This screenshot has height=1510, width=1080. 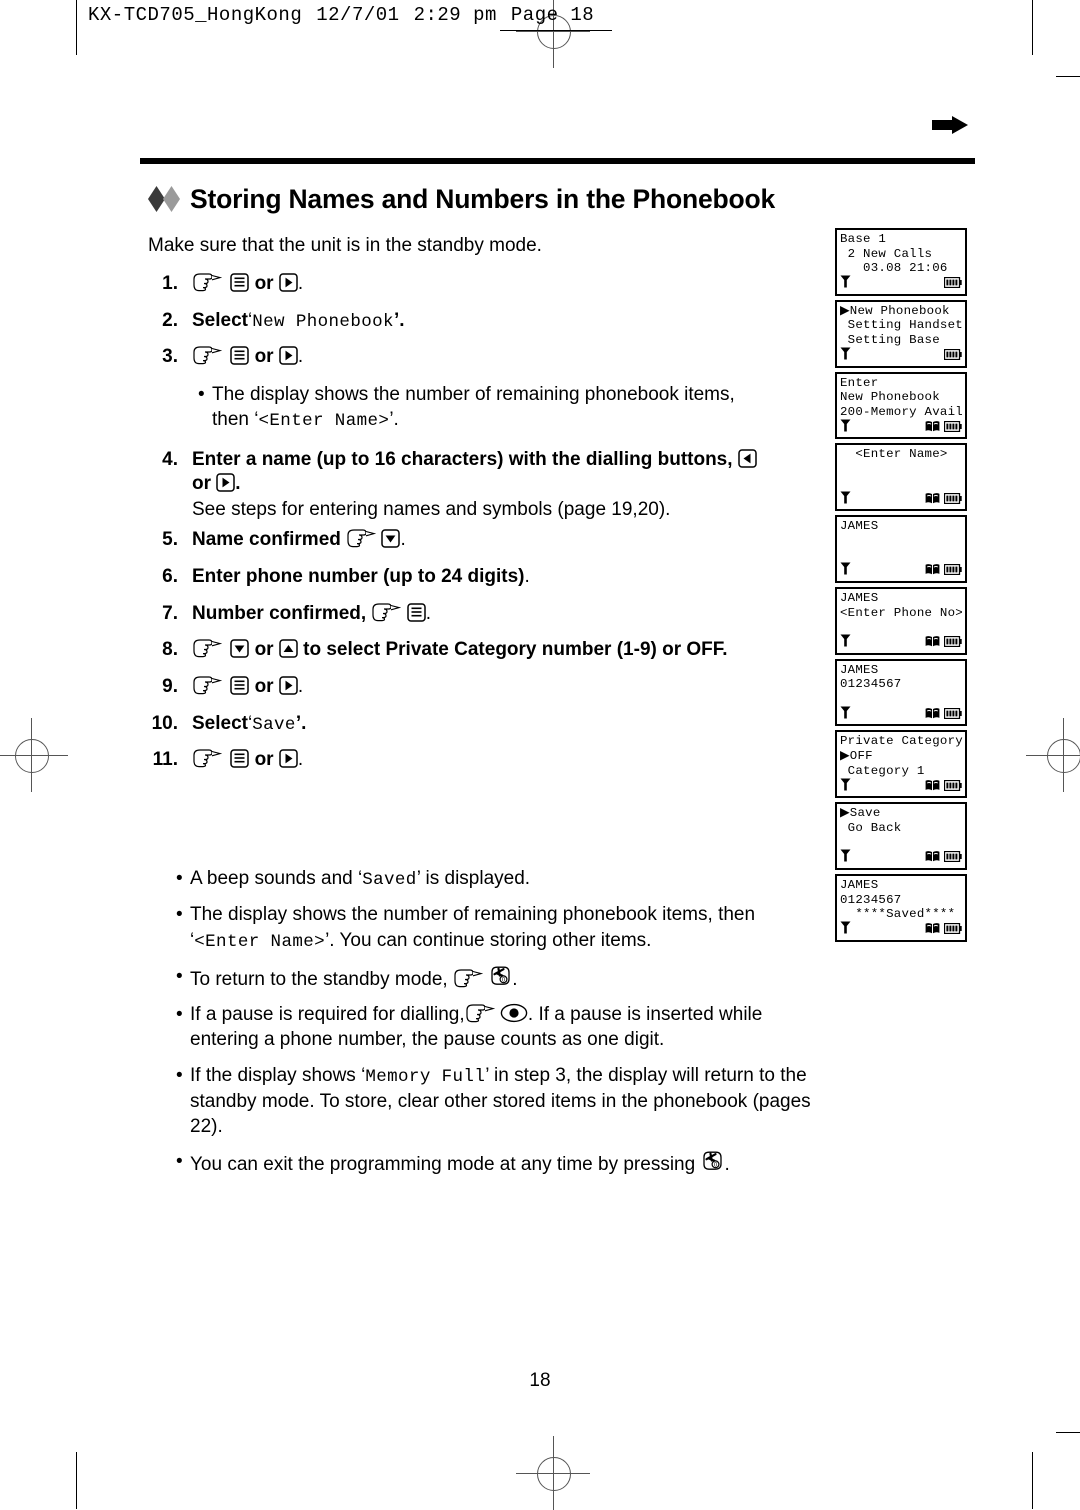 I want to click on lcd-saved: JAMES 01234567 ****Saved****, so click(x=901, y=908).